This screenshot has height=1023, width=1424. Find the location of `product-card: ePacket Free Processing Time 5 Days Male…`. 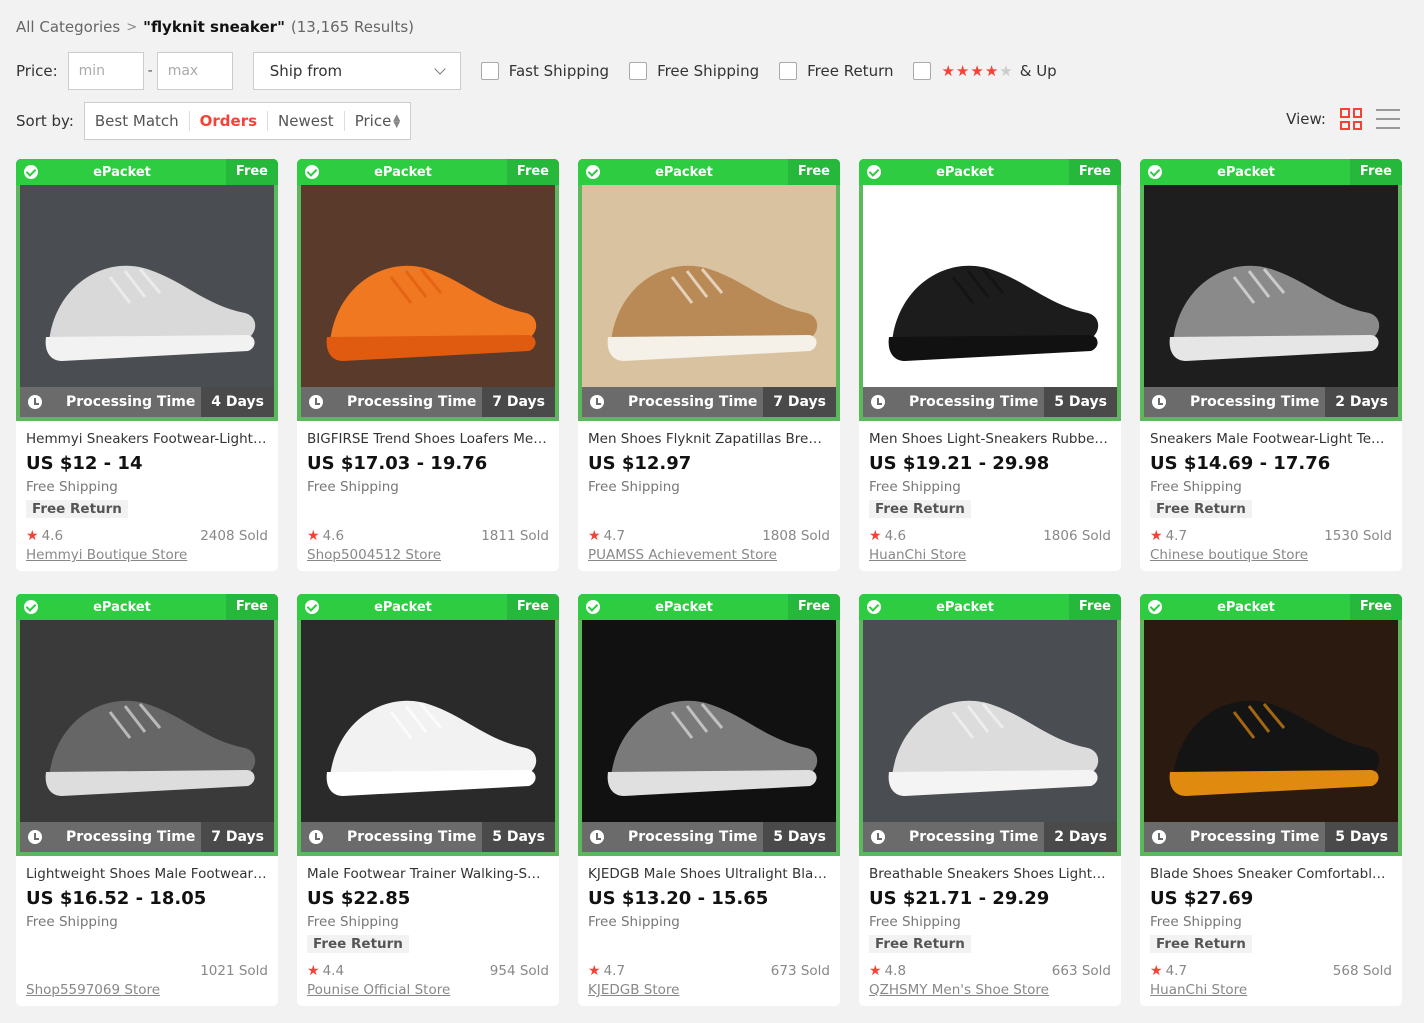

product-card: ePacket Free Processing Time 5 Days Male… is located at coordinates (428, 800).